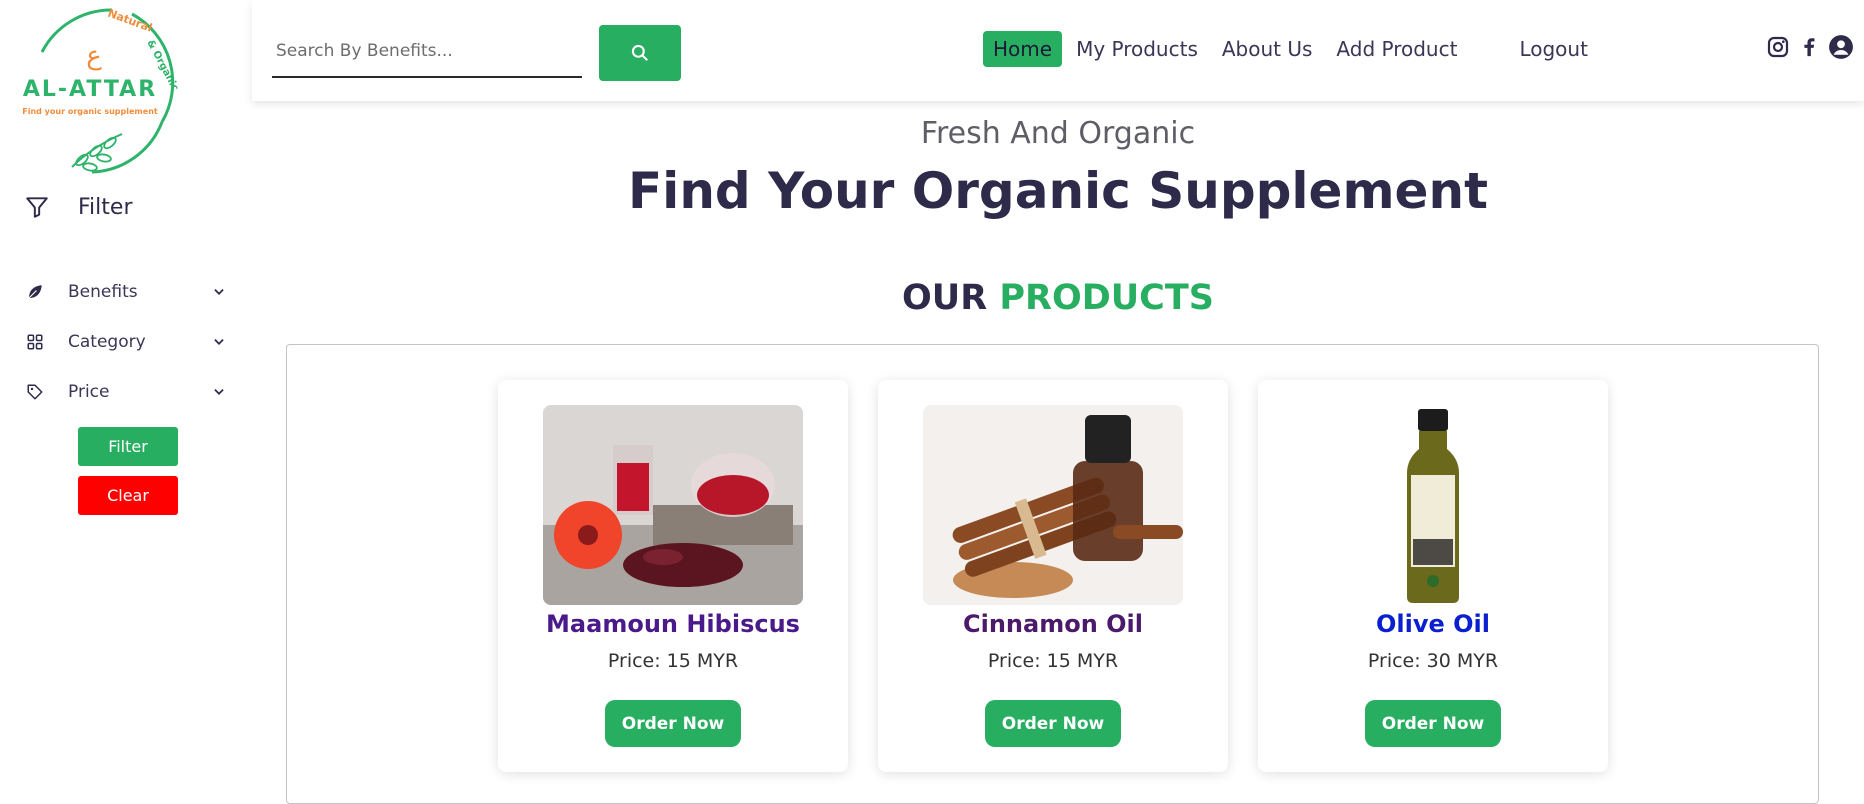 Image resolution: width=1864 pixels, height=804 pixels. I want to click on nav-my-products: My Products, so click(1137, 49).